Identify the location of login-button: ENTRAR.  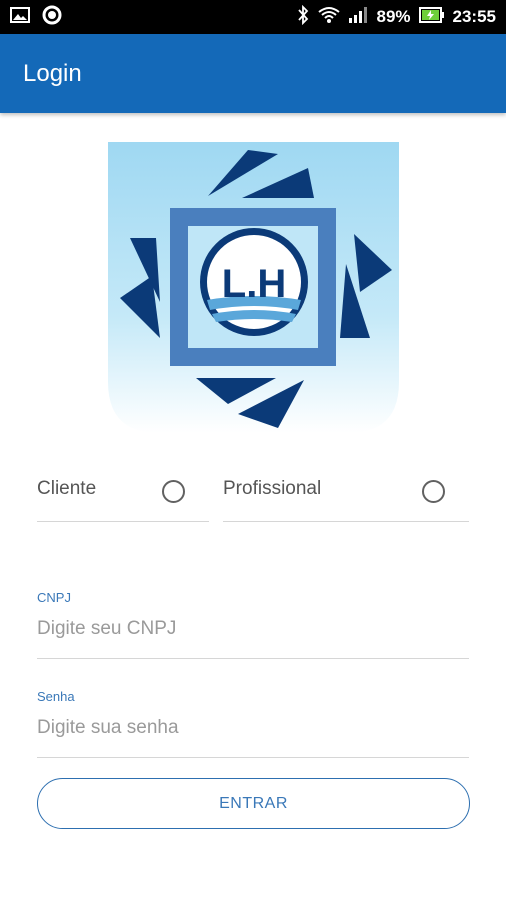
(253, 803).